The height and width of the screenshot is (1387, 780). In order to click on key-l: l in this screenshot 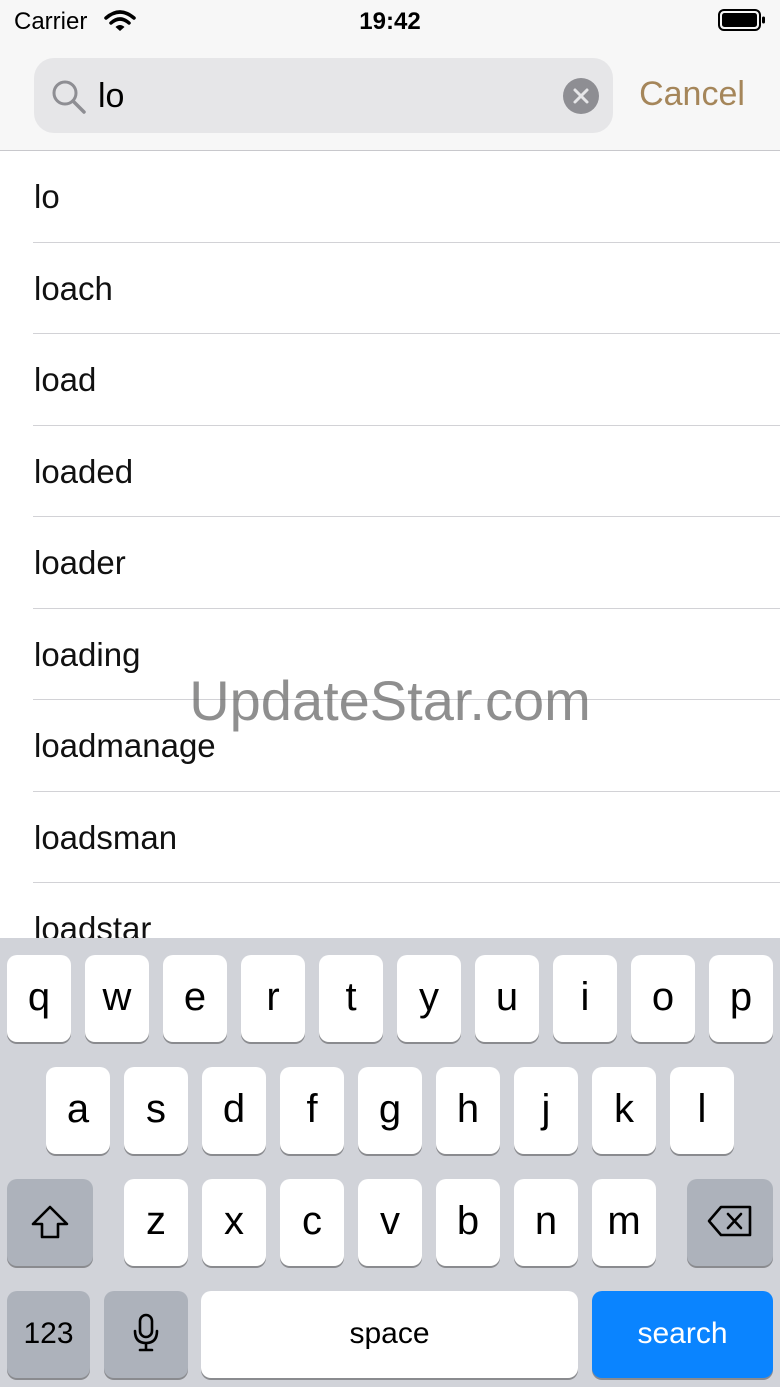, I will do `click(702, 1110)`.